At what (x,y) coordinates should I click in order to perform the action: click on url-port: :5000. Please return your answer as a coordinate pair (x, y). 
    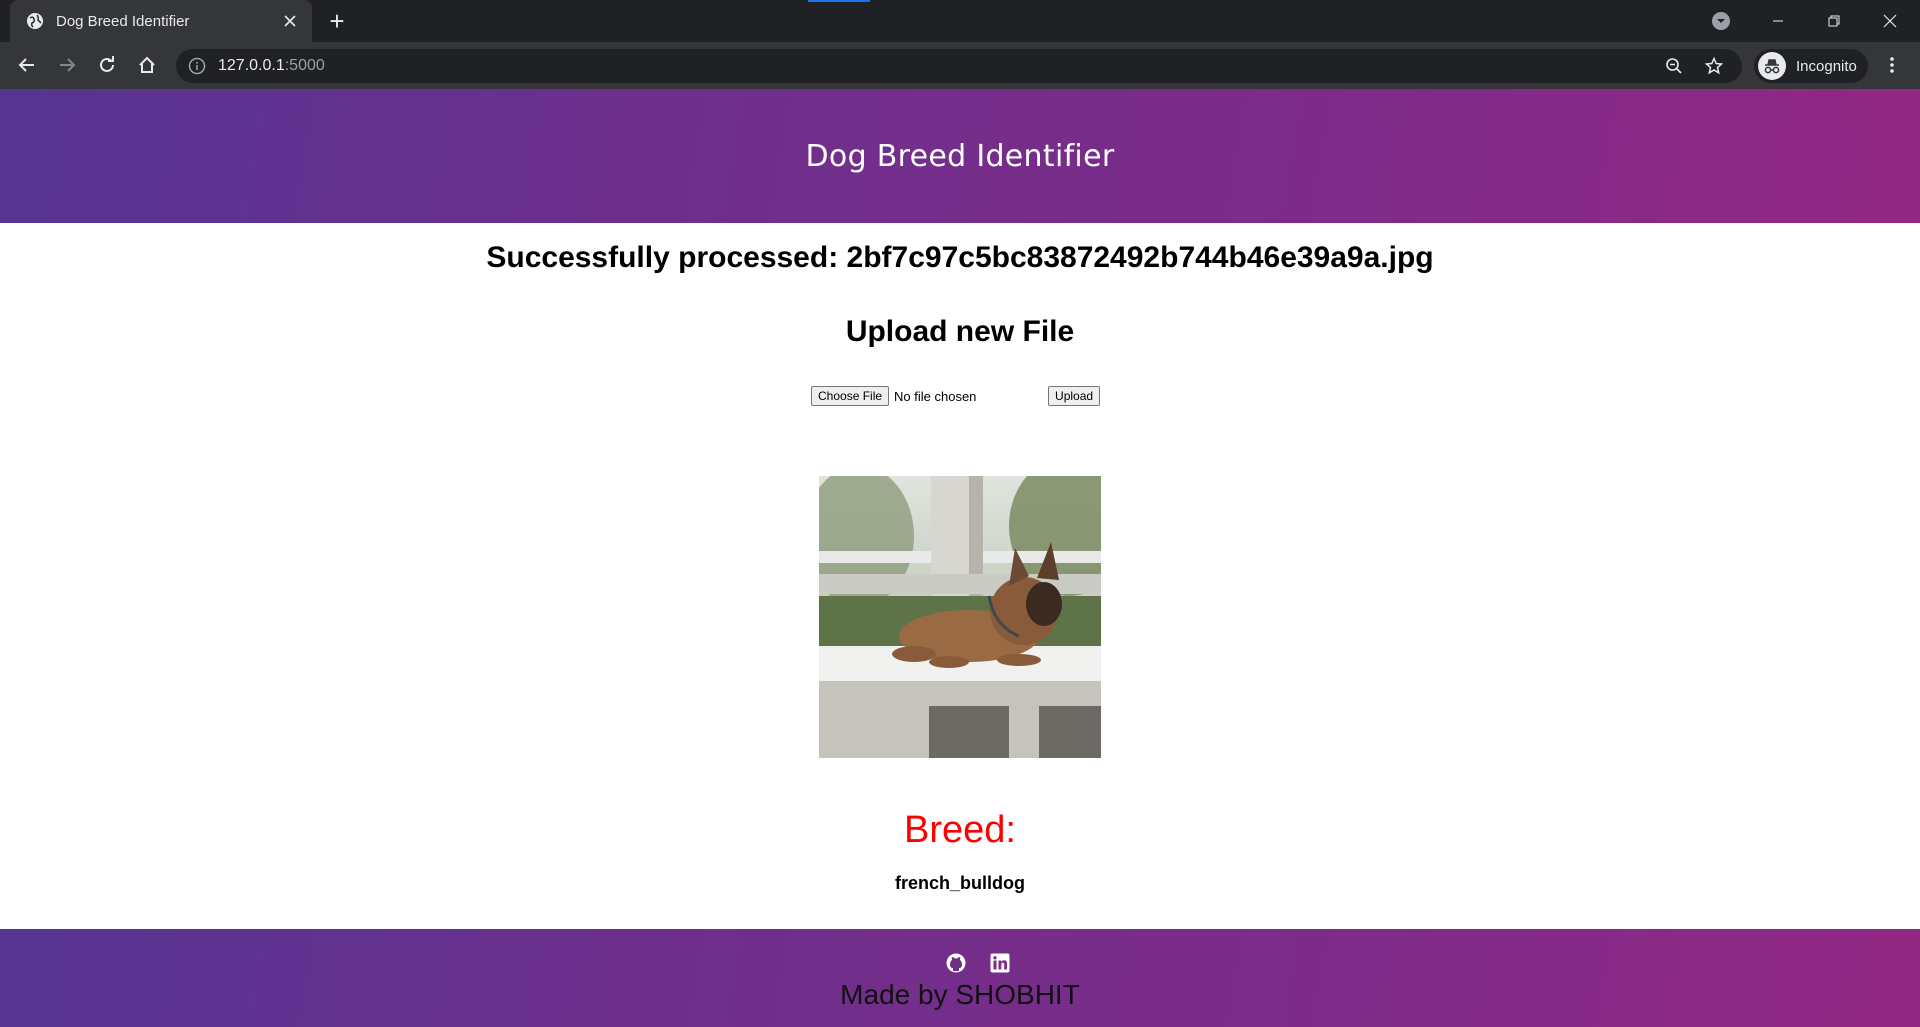
    Looking at the image, I should click on (304, 65).